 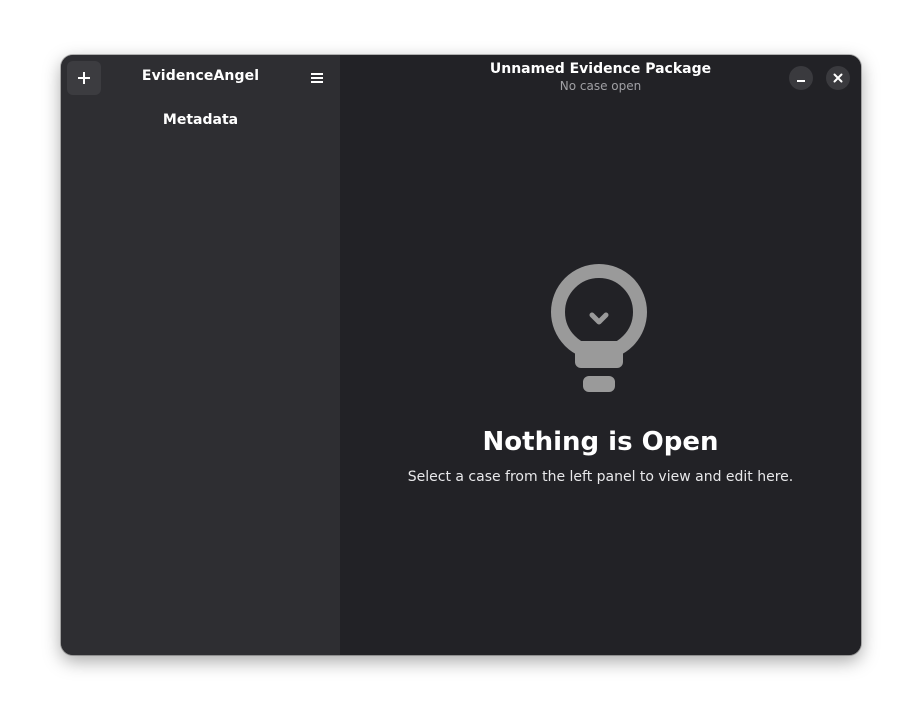 I want to click on window-title: Unnamed Evidence Package, so click(x=600, y=69).